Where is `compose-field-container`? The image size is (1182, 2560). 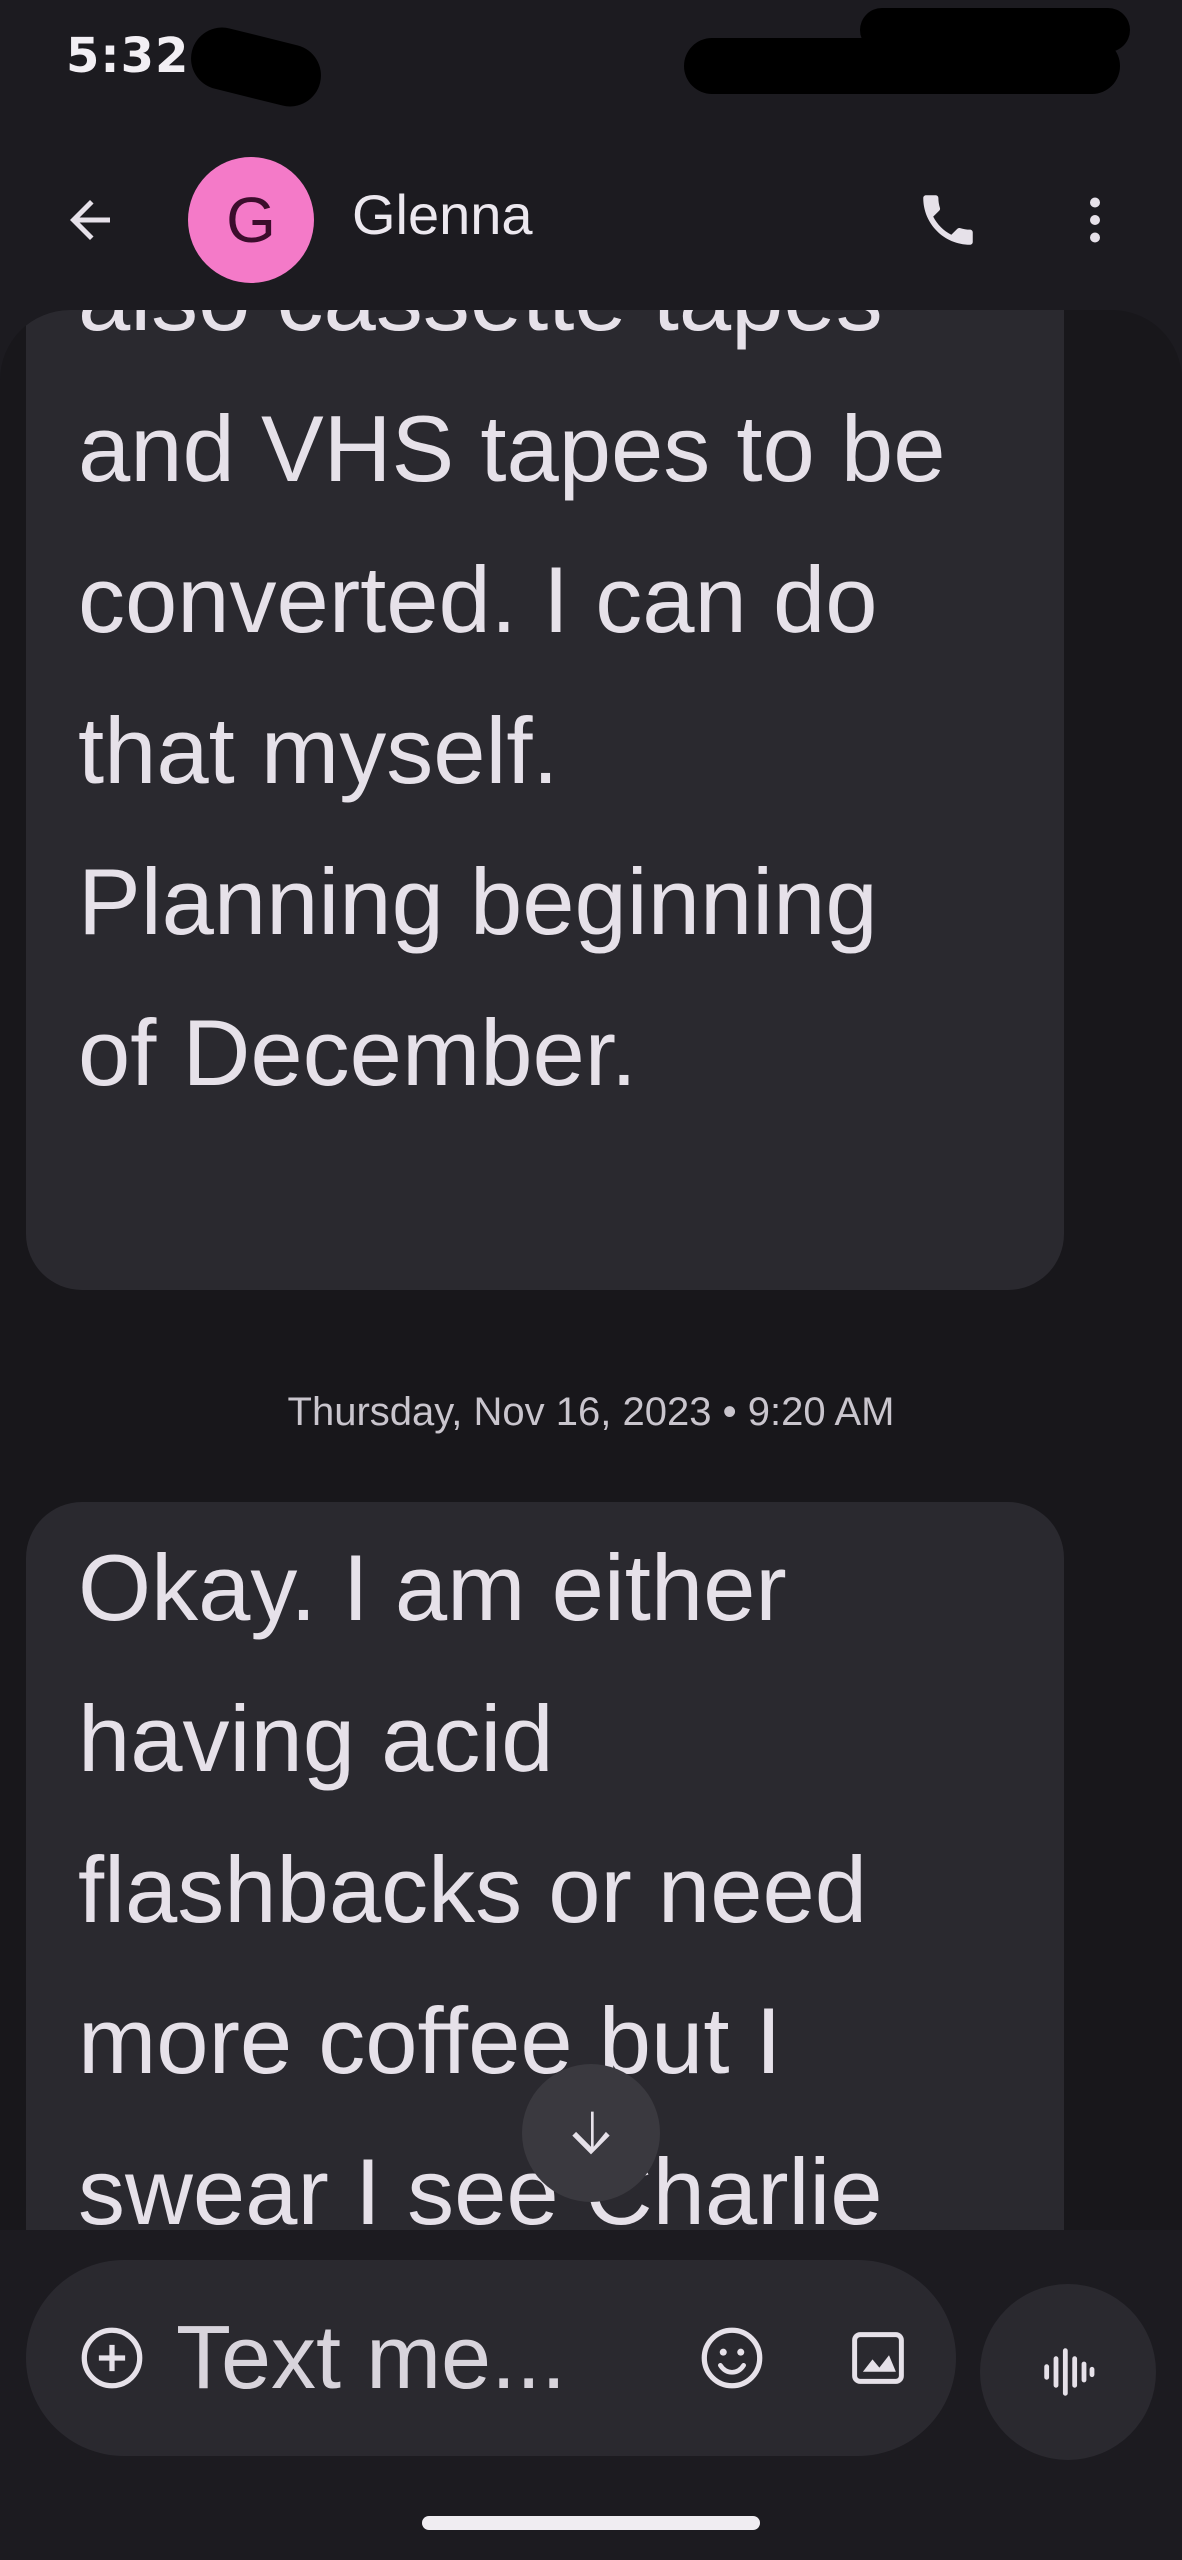 compose-field-container is located at coordinates (491, 2358).